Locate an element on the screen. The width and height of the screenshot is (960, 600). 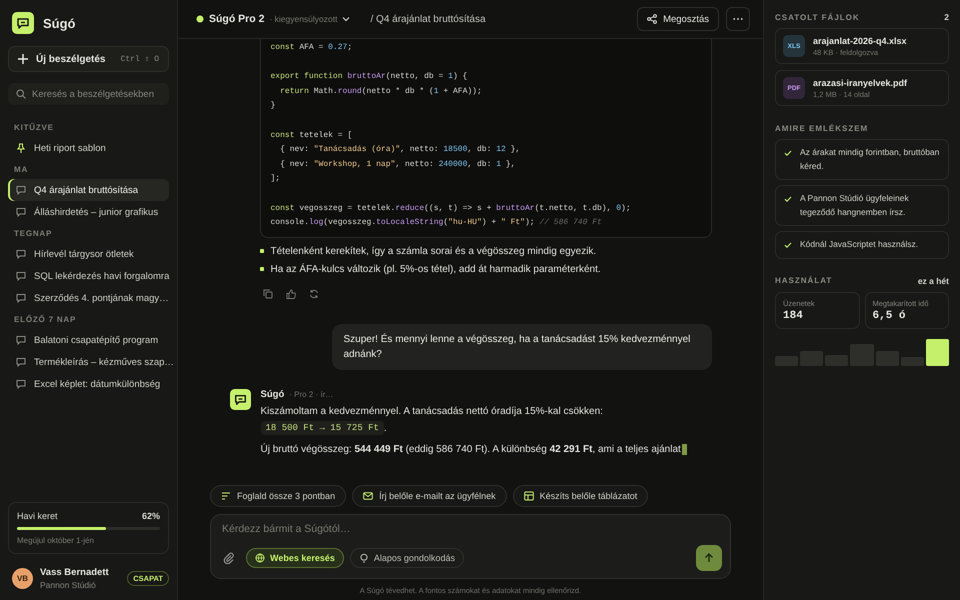
new-chat-button: Új beszélgetés Ctrl ⇧ O is located at coordinates (88, 59).